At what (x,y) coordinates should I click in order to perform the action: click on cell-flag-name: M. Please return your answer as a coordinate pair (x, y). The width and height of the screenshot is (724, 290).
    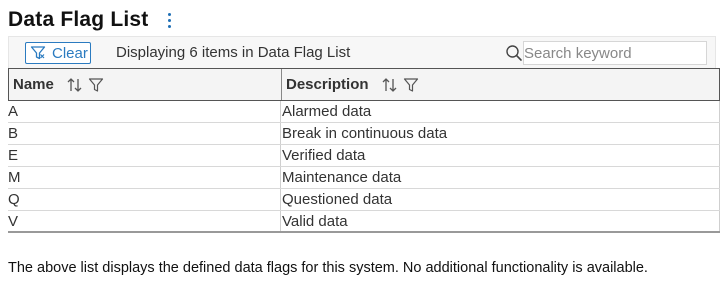
    Looking at the image, I should click on (144, 177).